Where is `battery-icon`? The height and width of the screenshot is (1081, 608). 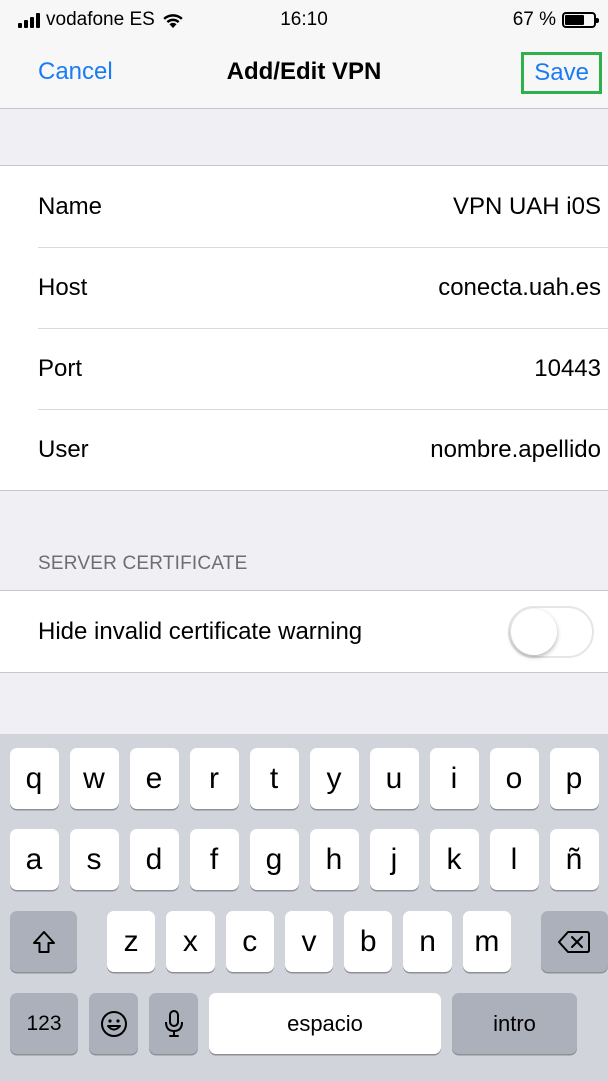 battery-icon is located at coordinates (580, 20).